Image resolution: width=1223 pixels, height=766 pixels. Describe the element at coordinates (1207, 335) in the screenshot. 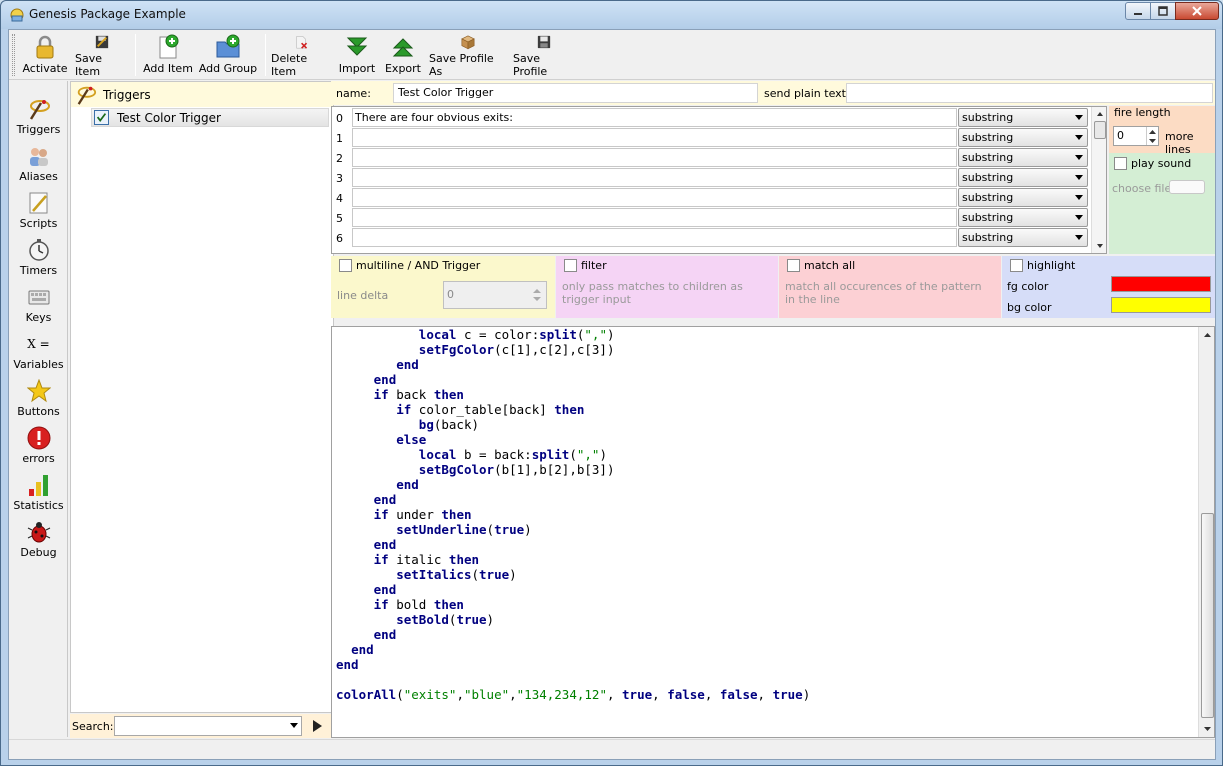

I see `scroll-up-icon` at that location.